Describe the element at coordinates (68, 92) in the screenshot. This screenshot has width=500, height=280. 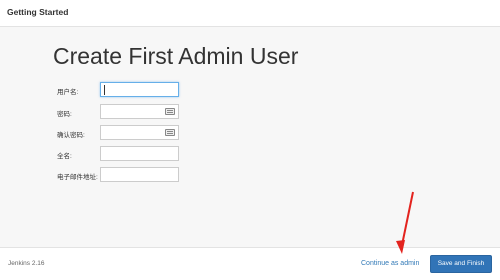
I see `username-label: 用户名:` at that location.